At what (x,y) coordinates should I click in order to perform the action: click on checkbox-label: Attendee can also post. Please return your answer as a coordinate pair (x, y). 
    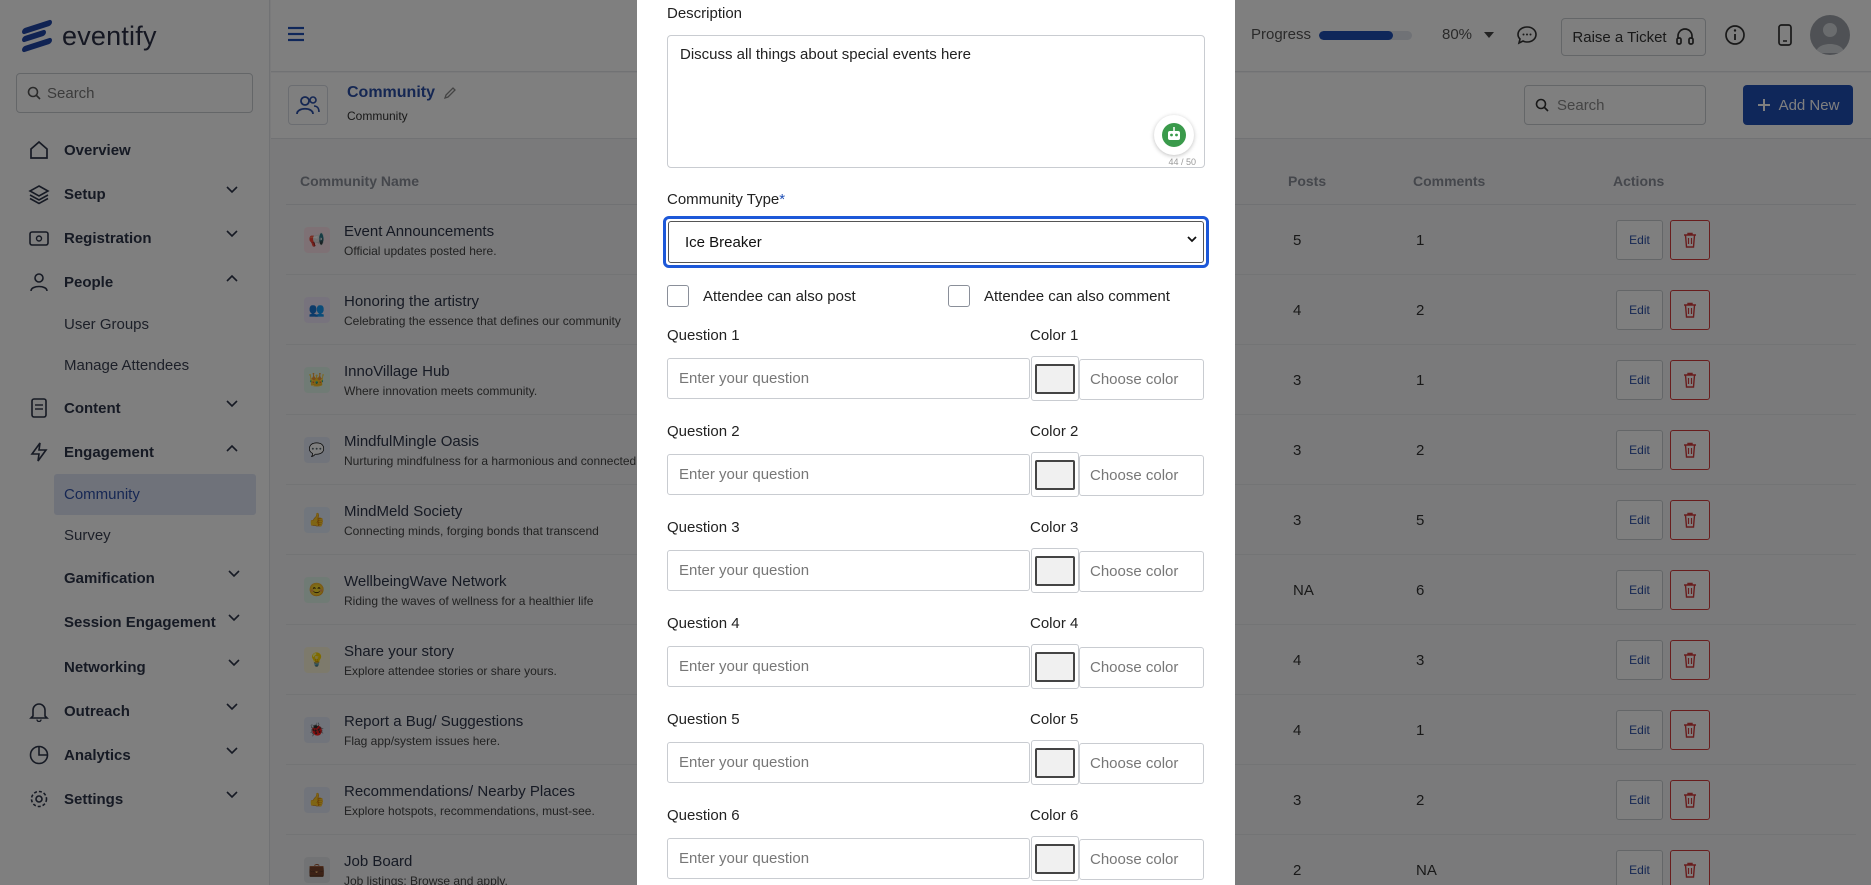
    Looking at the image, I should click on (779, 296).